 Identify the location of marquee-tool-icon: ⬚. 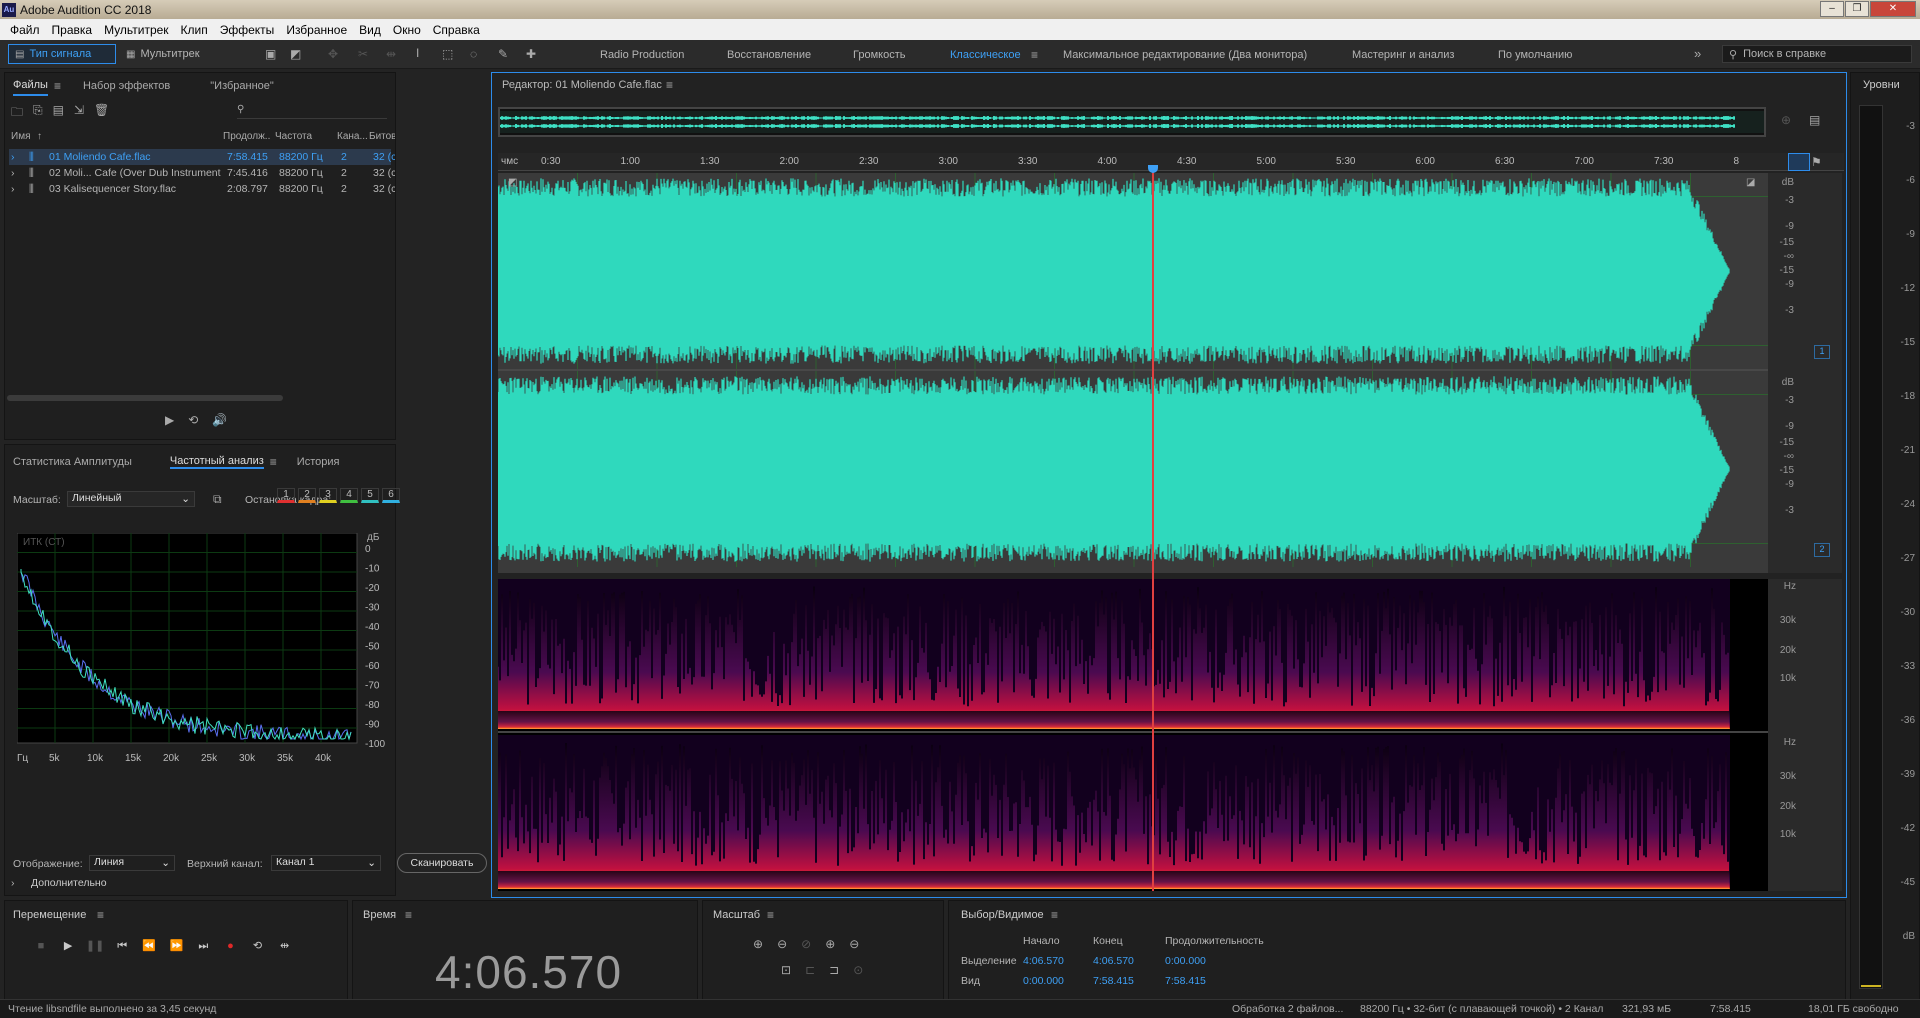
(447, 54).